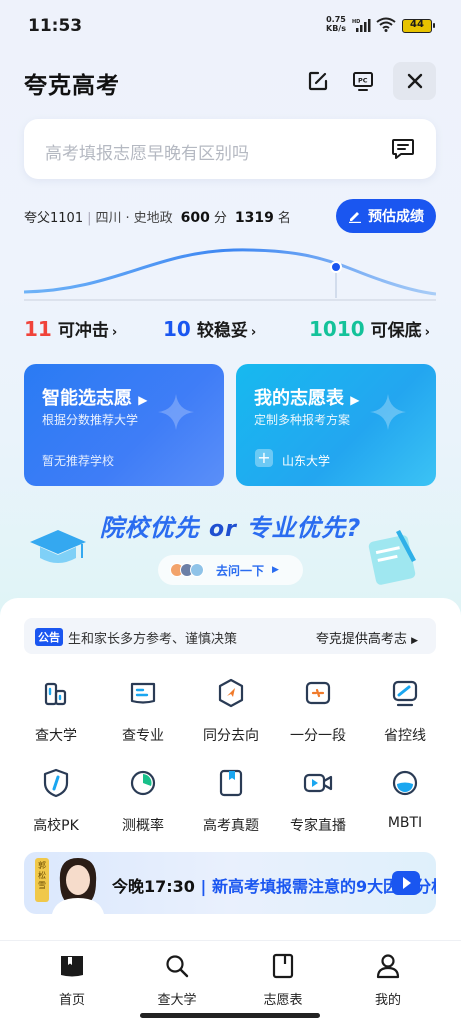  I want to click on notice-text: 生和家长多方参考、谨慎决策, so click(153, 639).